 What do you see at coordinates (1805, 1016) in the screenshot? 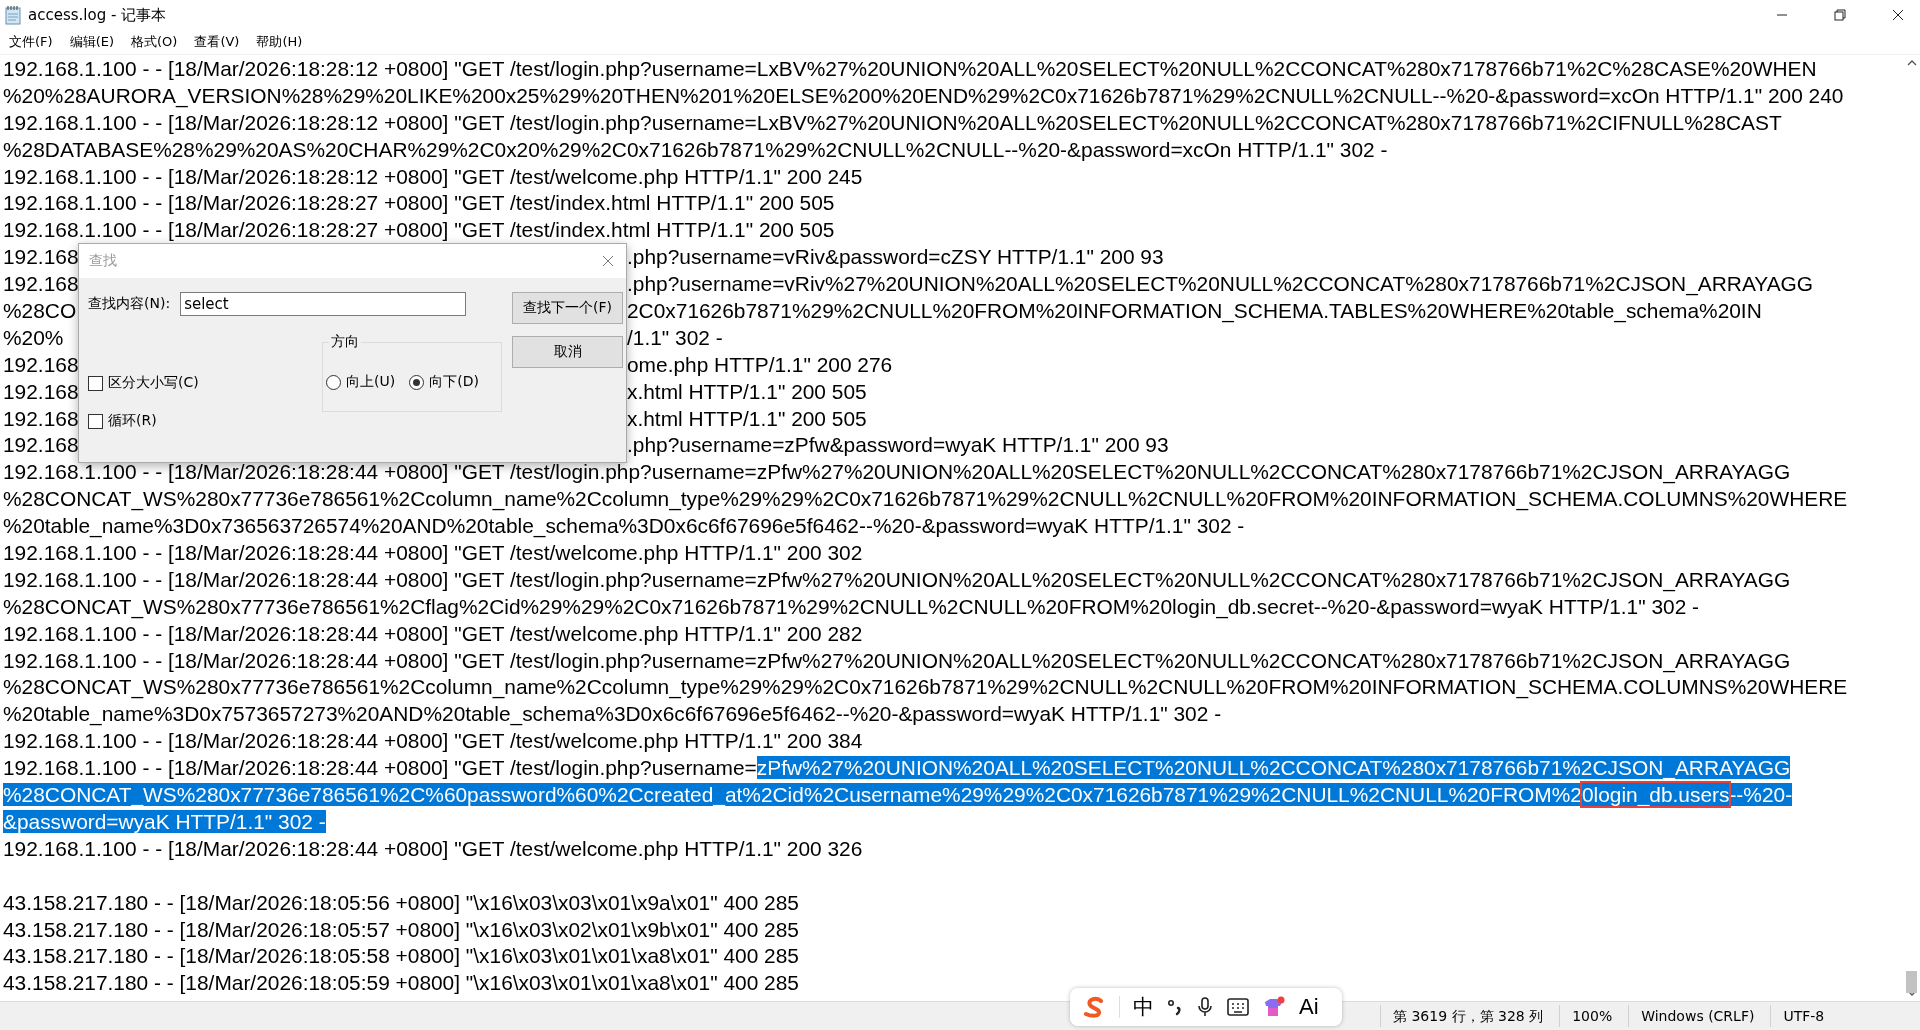
I see `status-item: UTF-8` at bounding box center [1805, 1016].